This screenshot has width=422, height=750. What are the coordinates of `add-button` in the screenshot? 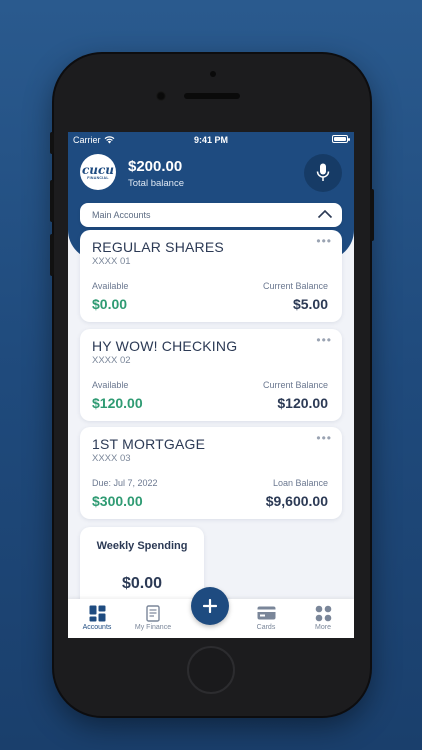 It's located at (210, 606).